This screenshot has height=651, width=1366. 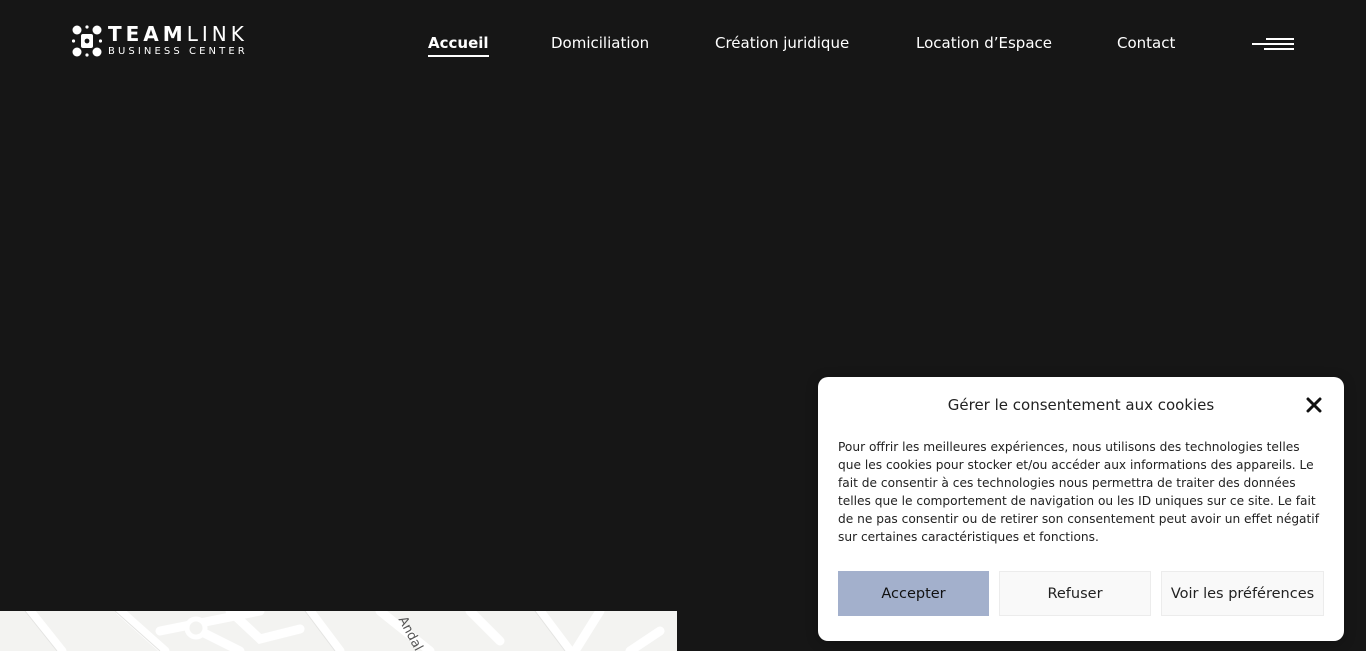 What do you see at coordinates (1279, 49) in the screenshot?
I see `hamburger-line-bottom` at bounding box center [1279, 49].